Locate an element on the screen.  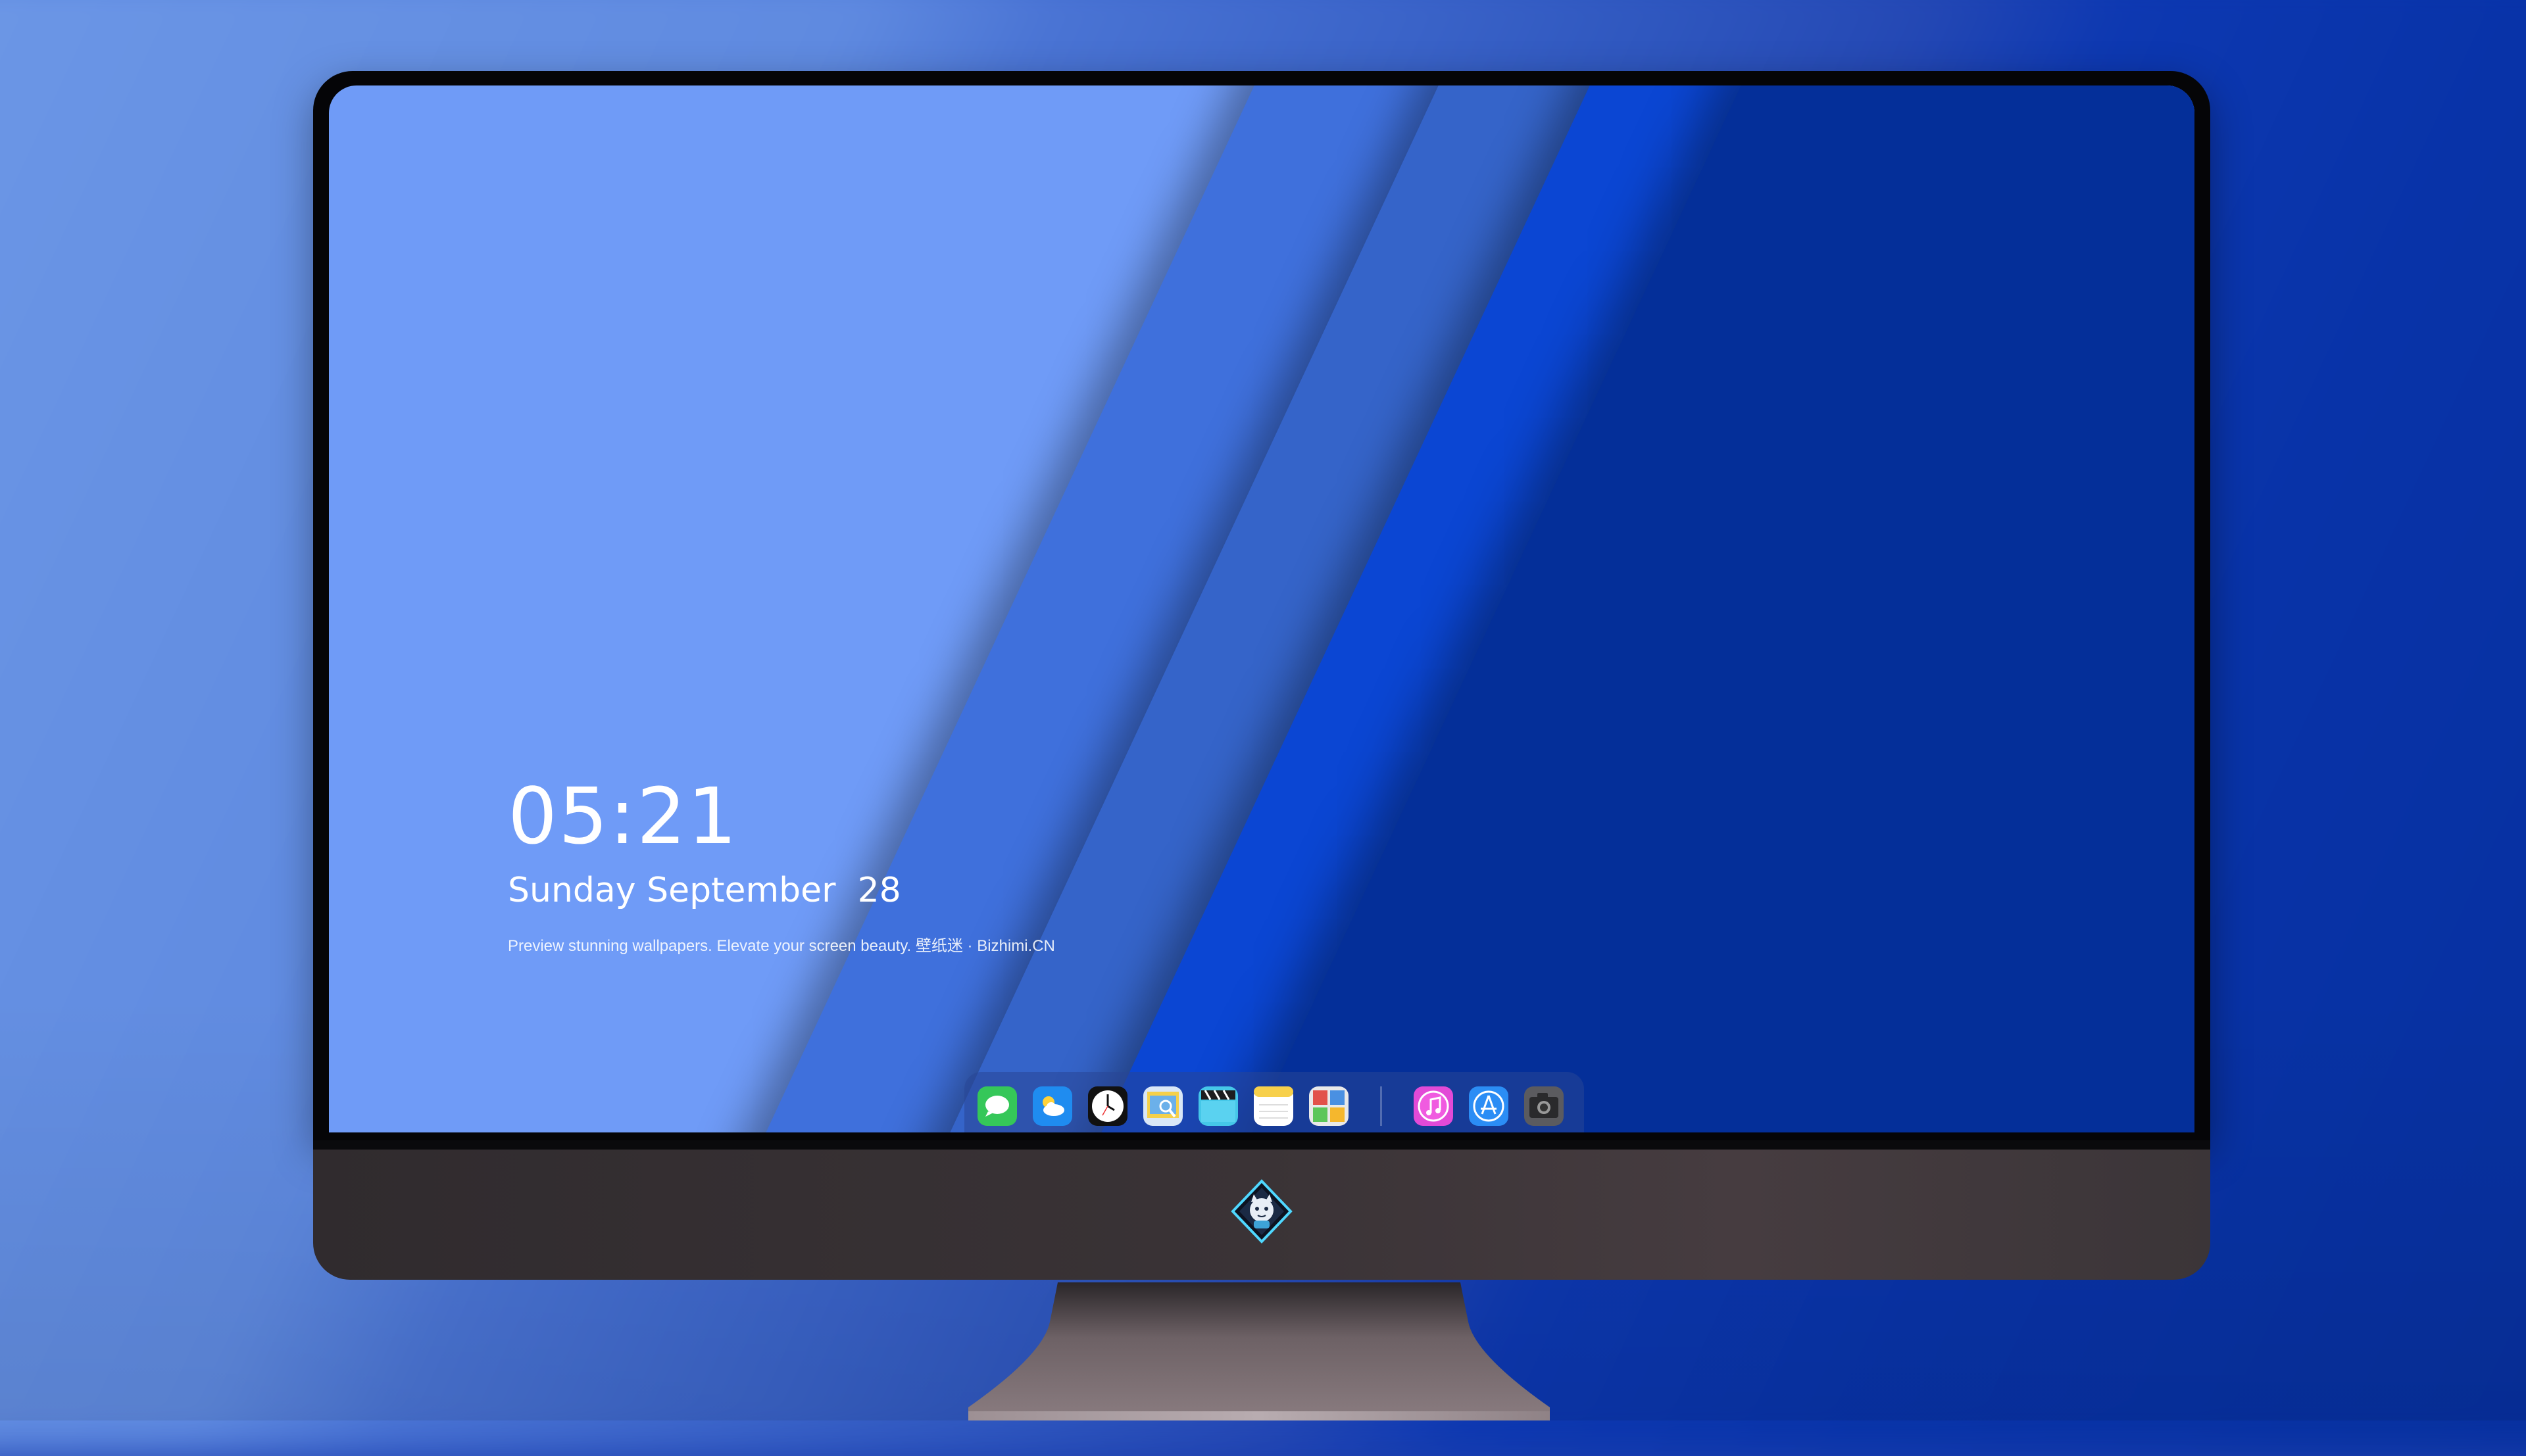
clock-date: Sunday September 28 is located at coordinates (704, 890).